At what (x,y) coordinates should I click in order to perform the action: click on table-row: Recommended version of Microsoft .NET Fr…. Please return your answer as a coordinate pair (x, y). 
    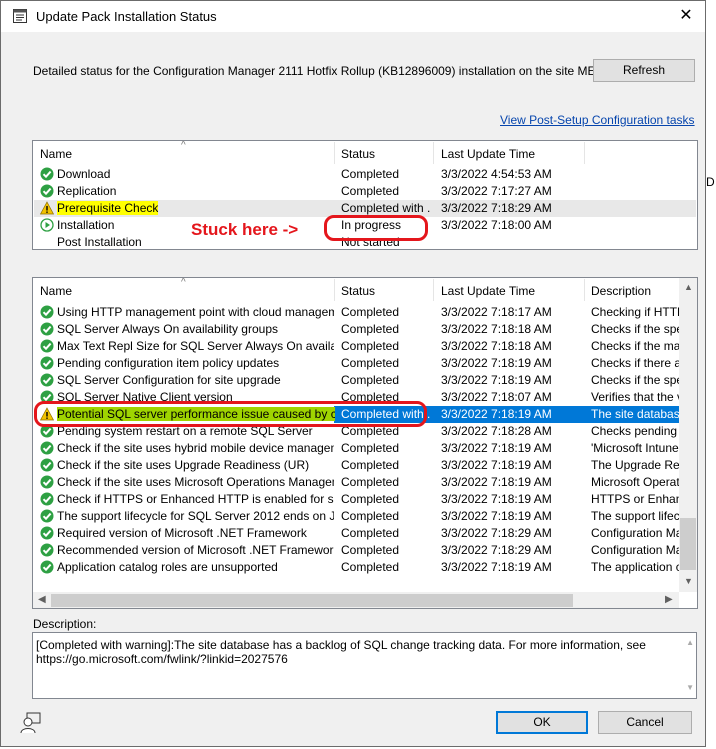
    Looking at the image, I should click on (365, 550).